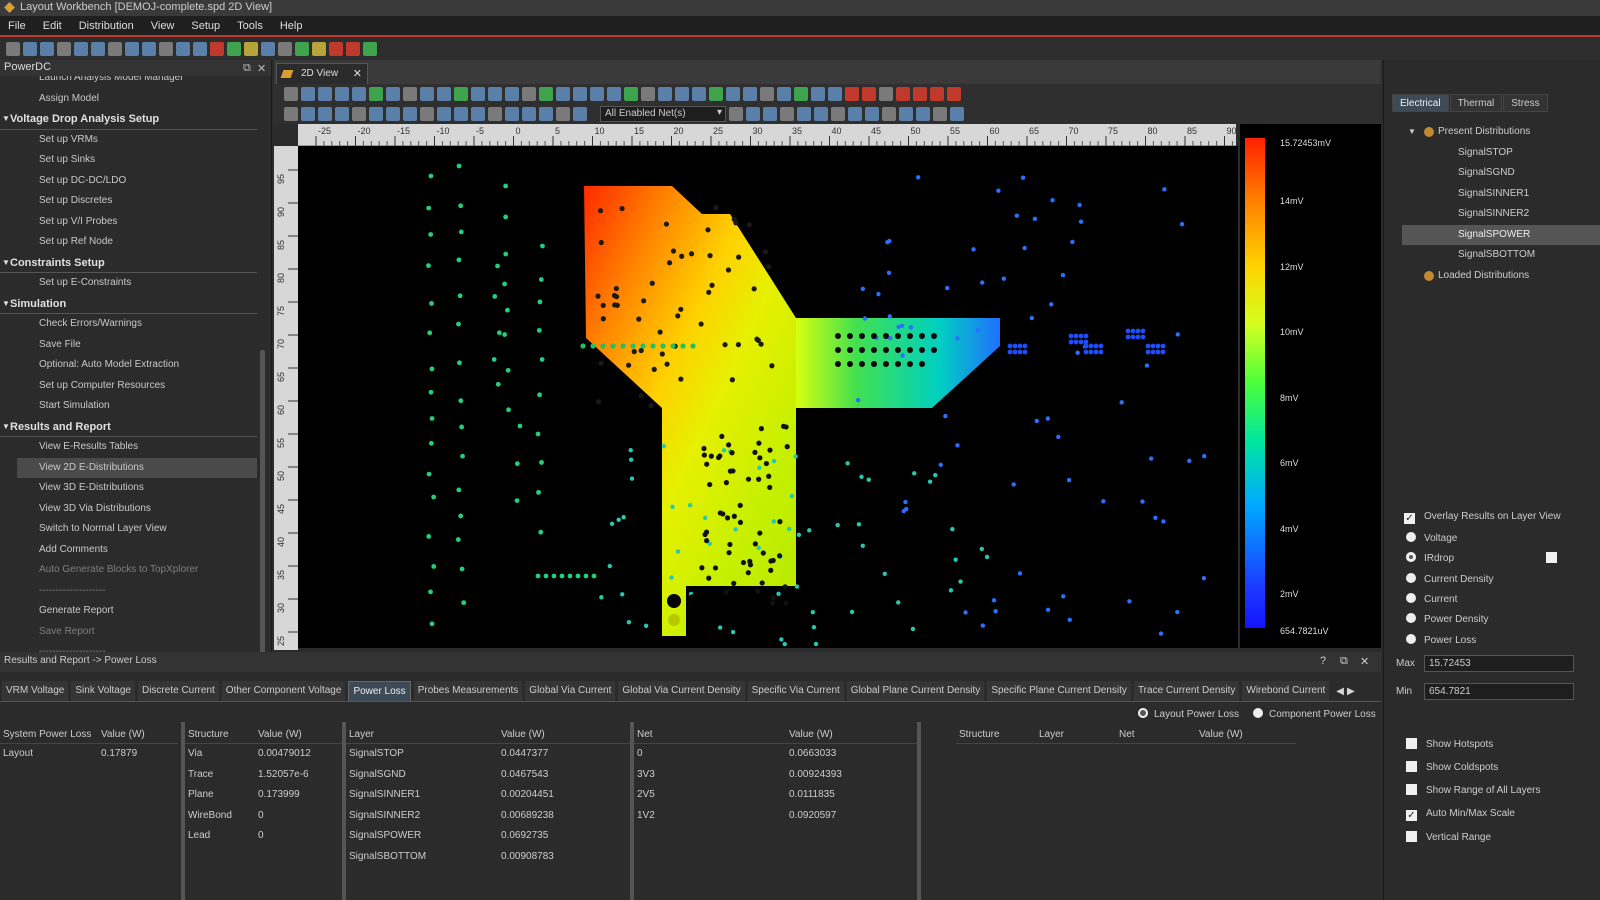  Describe the element at coordinates (135, 447) in the screenshot. I see `tree-item: View E-Results Tables` at that location.